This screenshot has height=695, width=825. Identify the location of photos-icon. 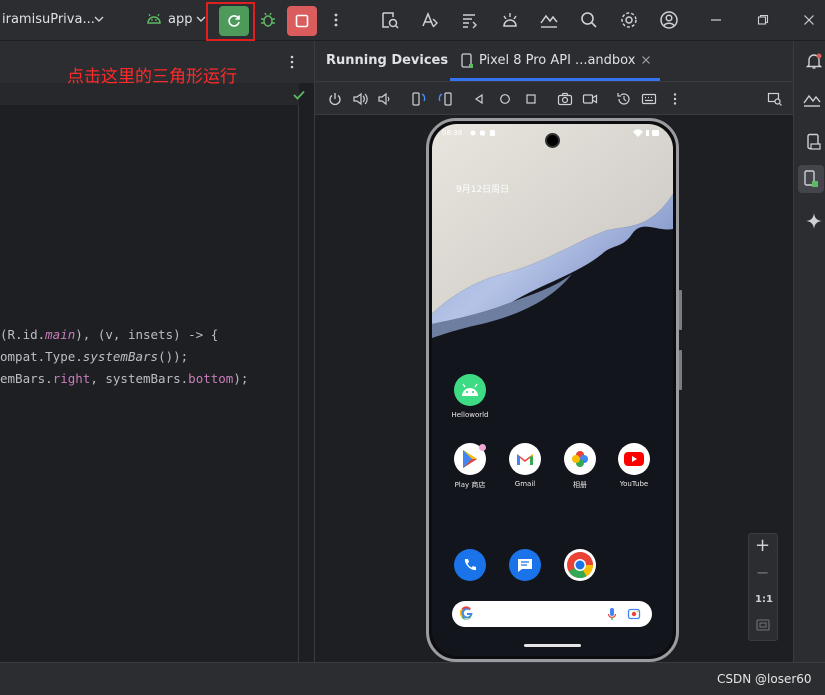
(580, 459).